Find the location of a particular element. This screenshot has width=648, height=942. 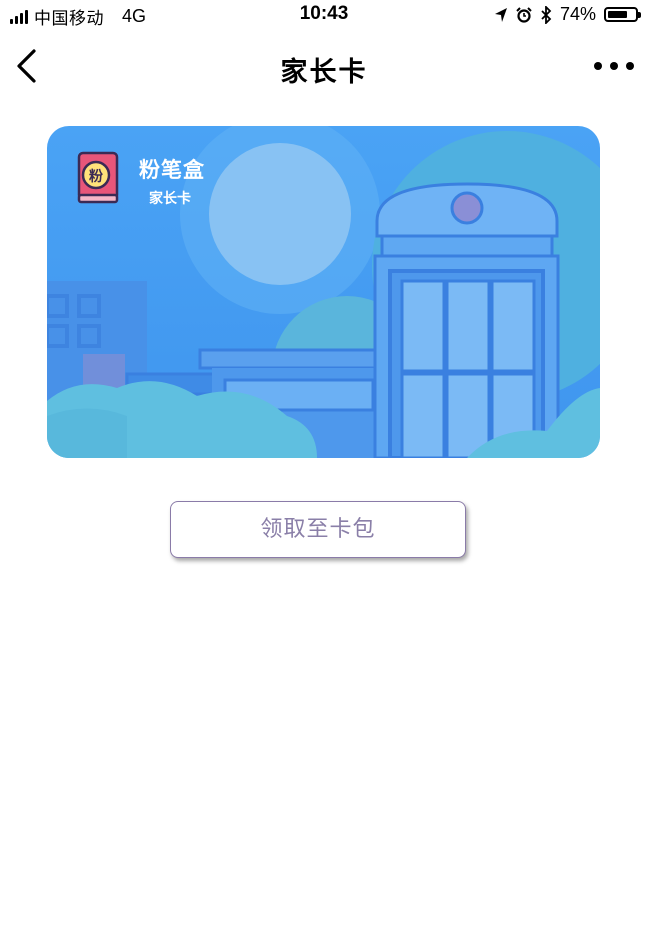

nav-bar: 家长卡 is located at coordinates (324, 66).